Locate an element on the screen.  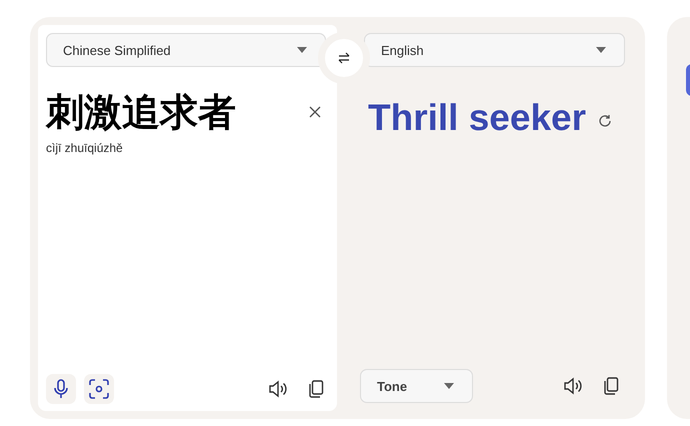
refresh-icon is located at coordinates (605, 121).